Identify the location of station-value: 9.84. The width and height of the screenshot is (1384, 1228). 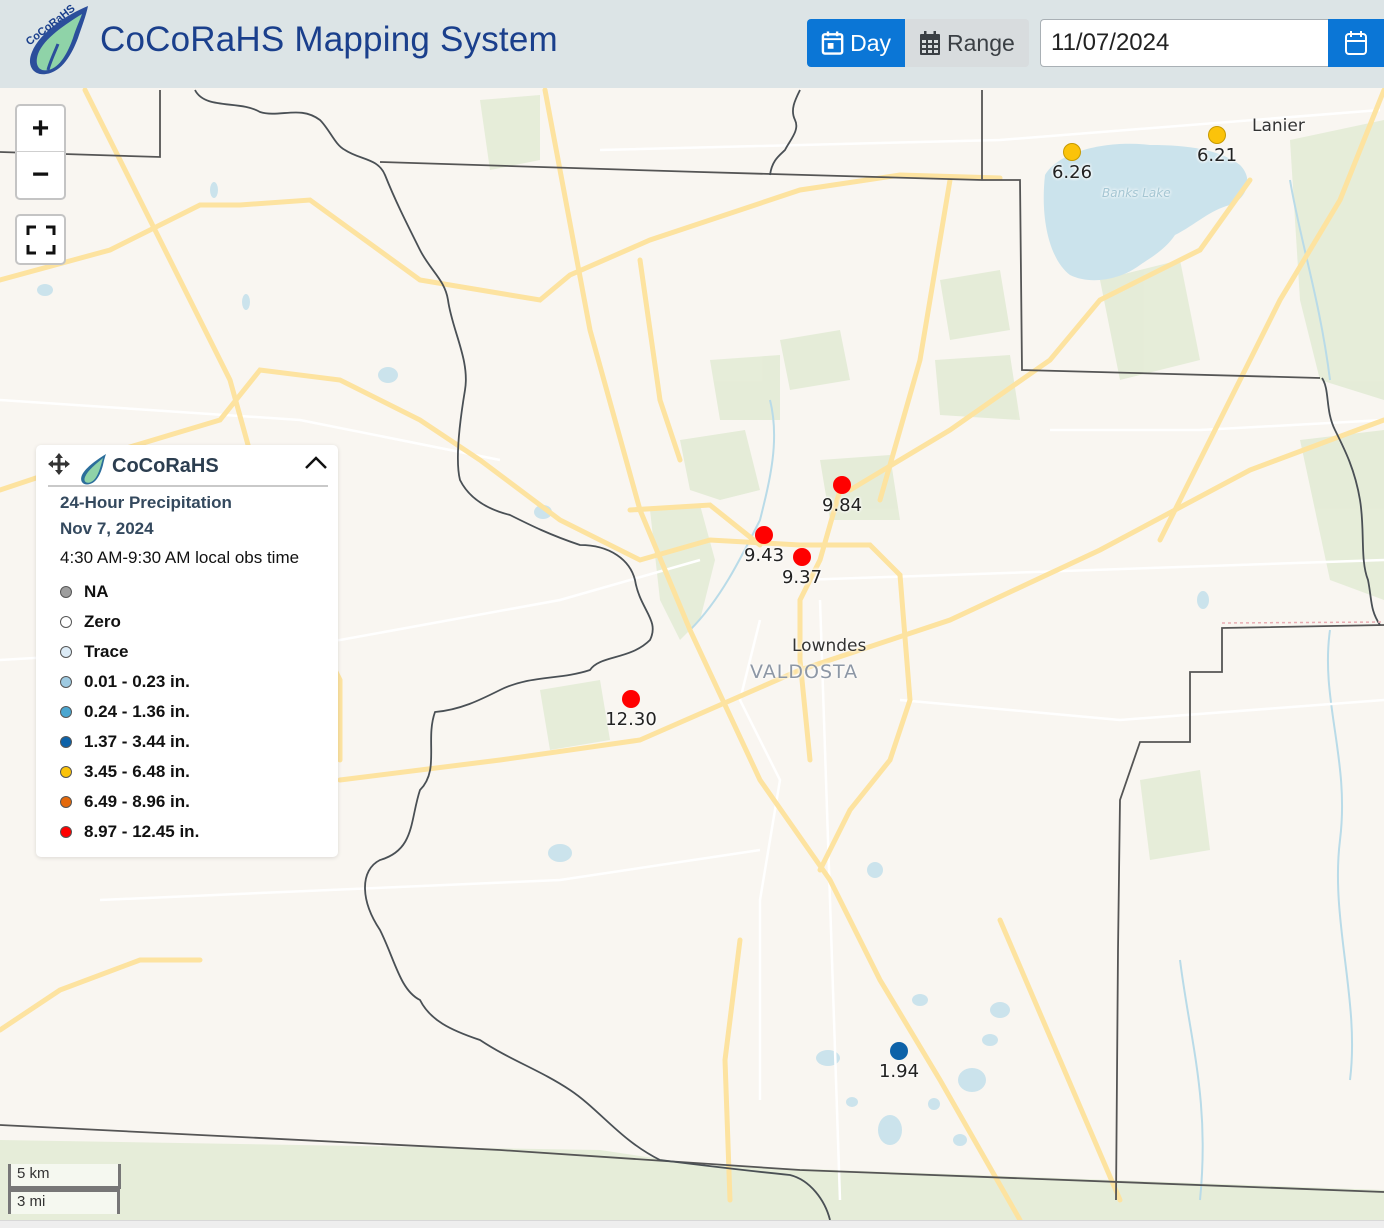
(842, 505).